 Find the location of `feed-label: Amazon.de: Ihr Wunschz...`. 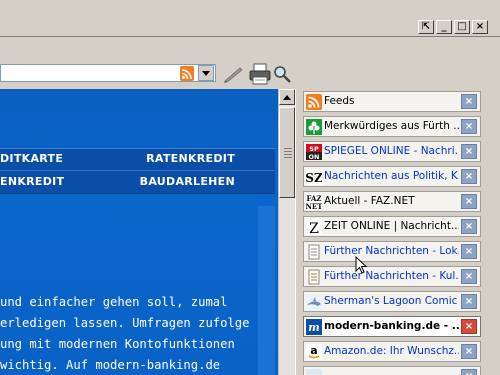

feed-label: Amazon.de: Ihr Wunschz... is located at coordinates (391, 351).